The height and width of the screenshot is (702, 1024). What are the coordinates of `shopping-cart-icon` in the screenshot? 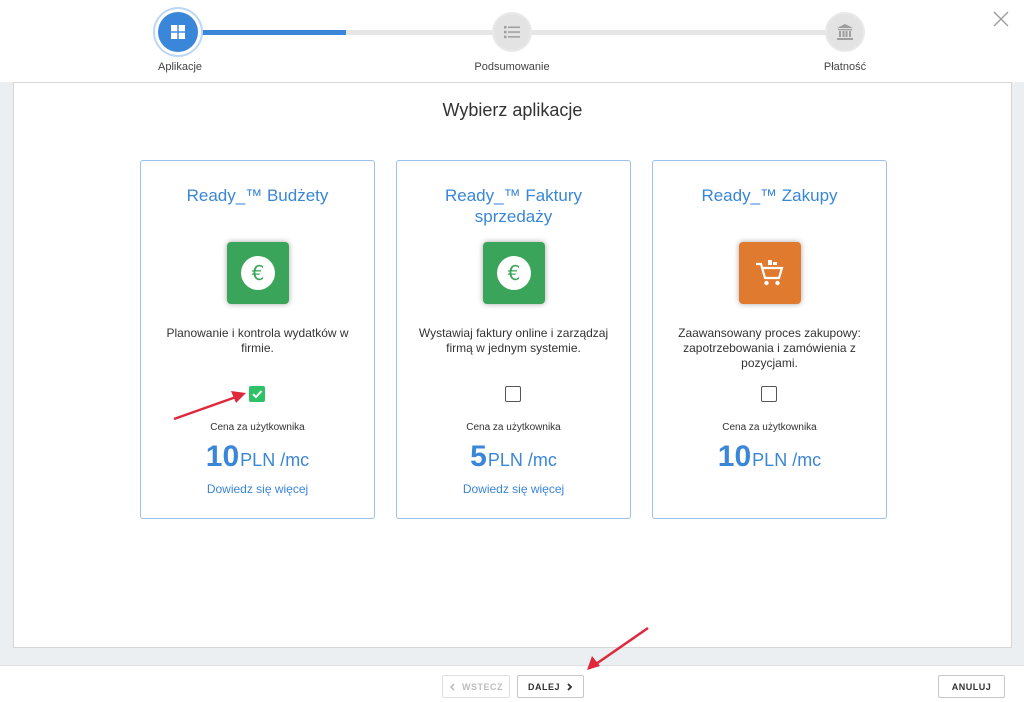 It's located at (770, 273).